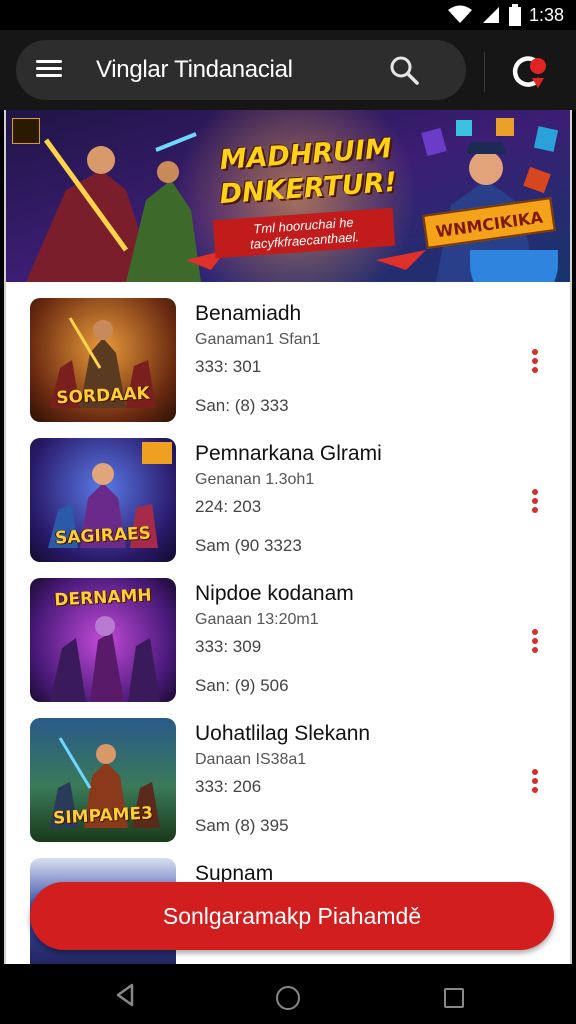  I want to click on status-time: 1:38, so click(546, 14).